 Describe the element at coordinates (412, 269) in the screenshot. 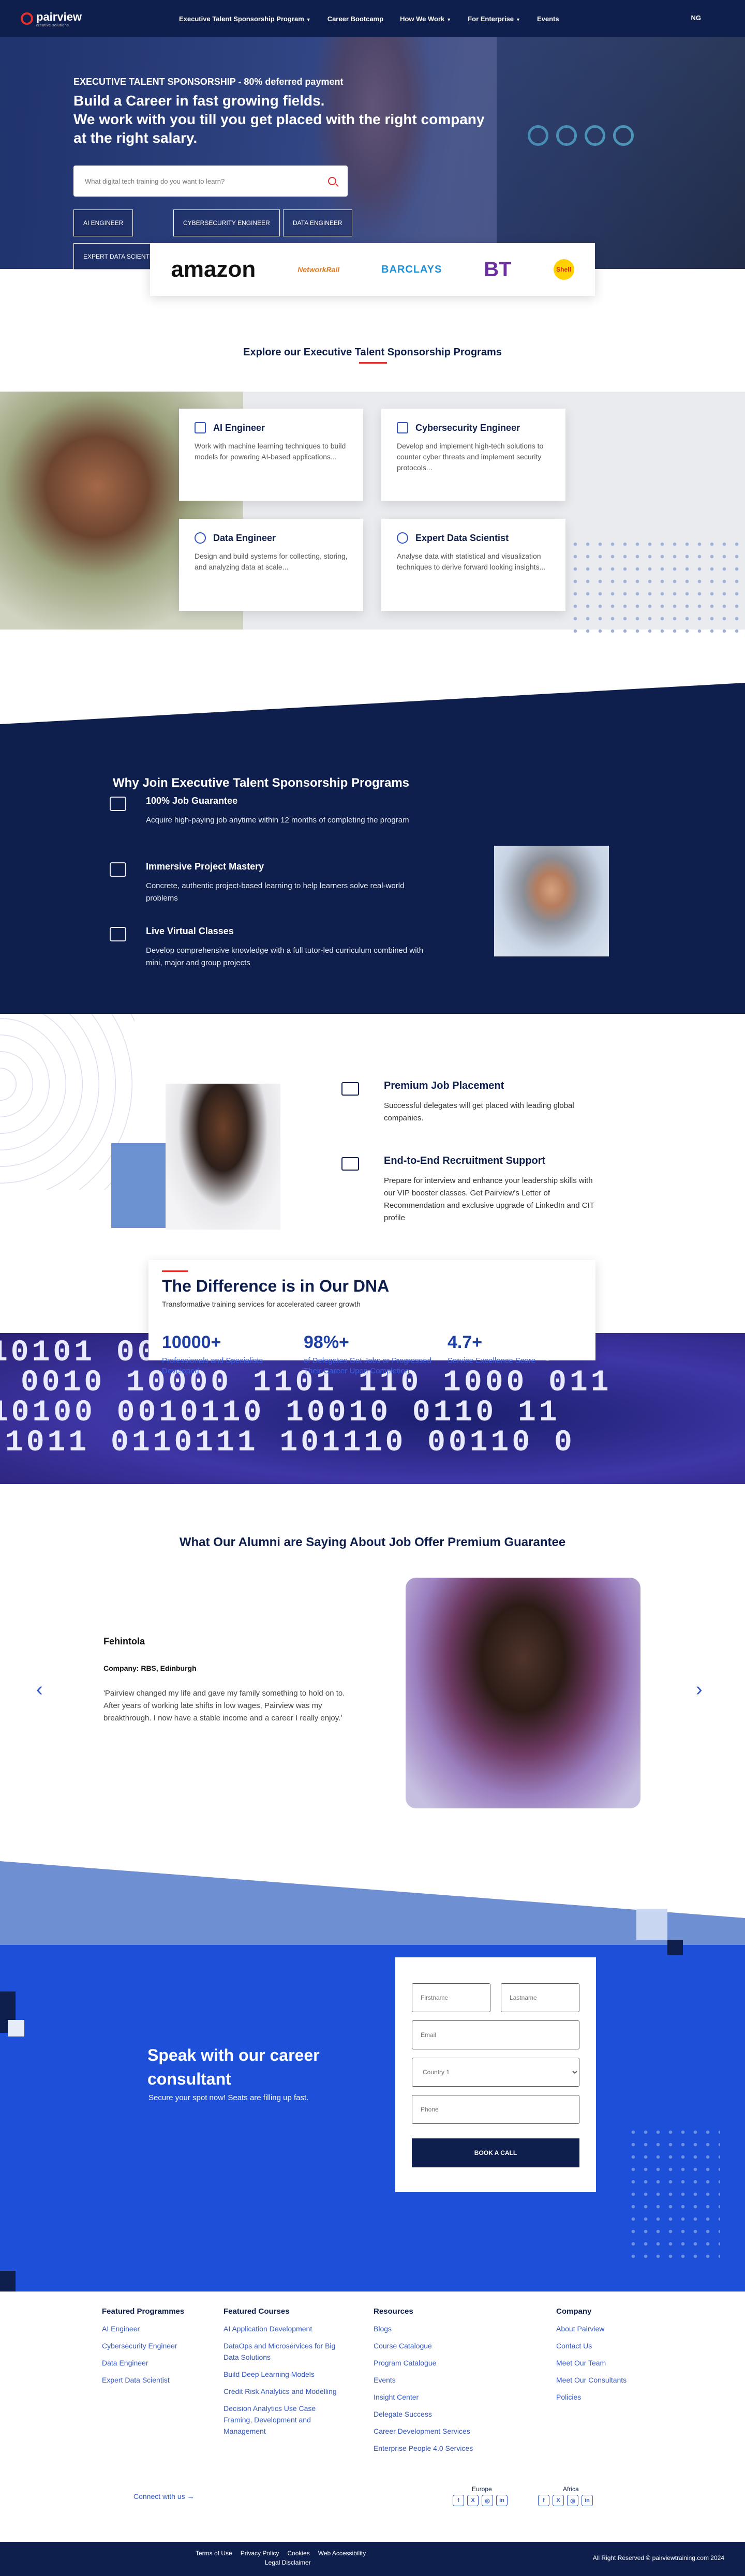

I see `barclays-logo: BARCLAYS` at that location.